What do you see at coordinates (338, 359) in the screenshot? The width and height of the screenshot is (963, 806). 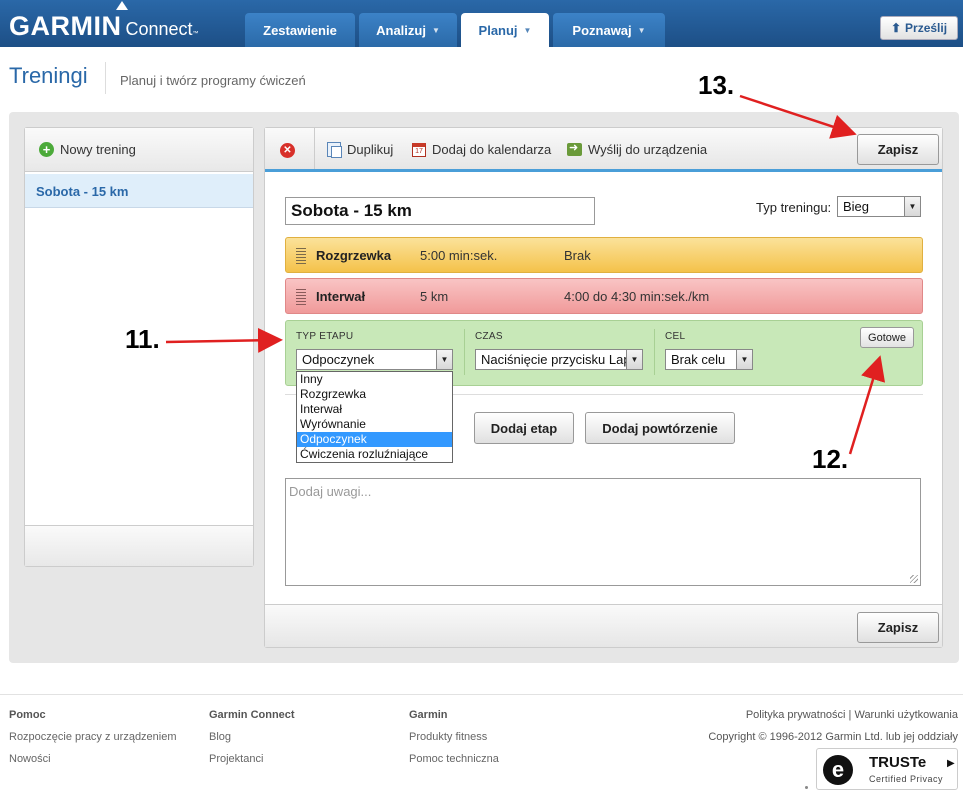 I see `step-type-value: Odpoczynek` at bounding box center [338, 359].